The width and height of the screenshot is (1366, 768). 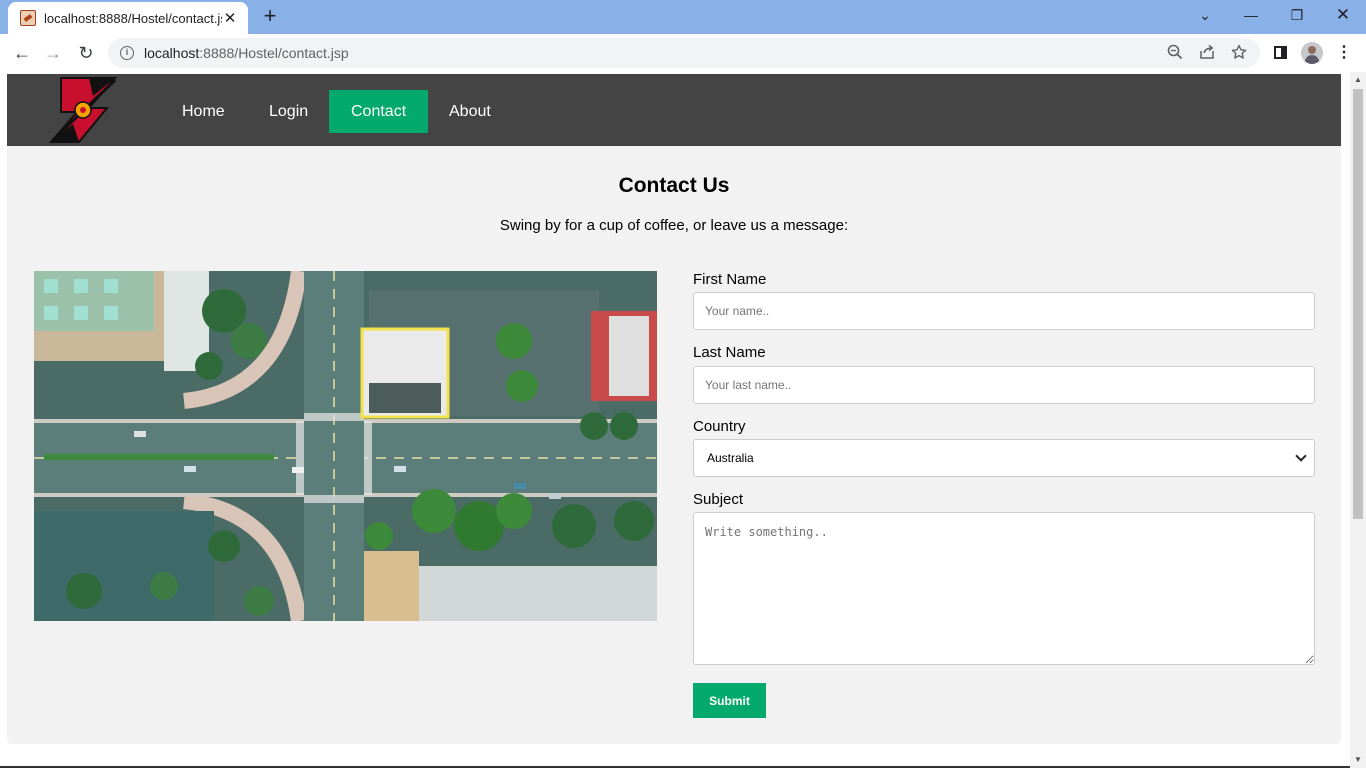 I want to click on profile-avatar, so click(x=1312, y=53).